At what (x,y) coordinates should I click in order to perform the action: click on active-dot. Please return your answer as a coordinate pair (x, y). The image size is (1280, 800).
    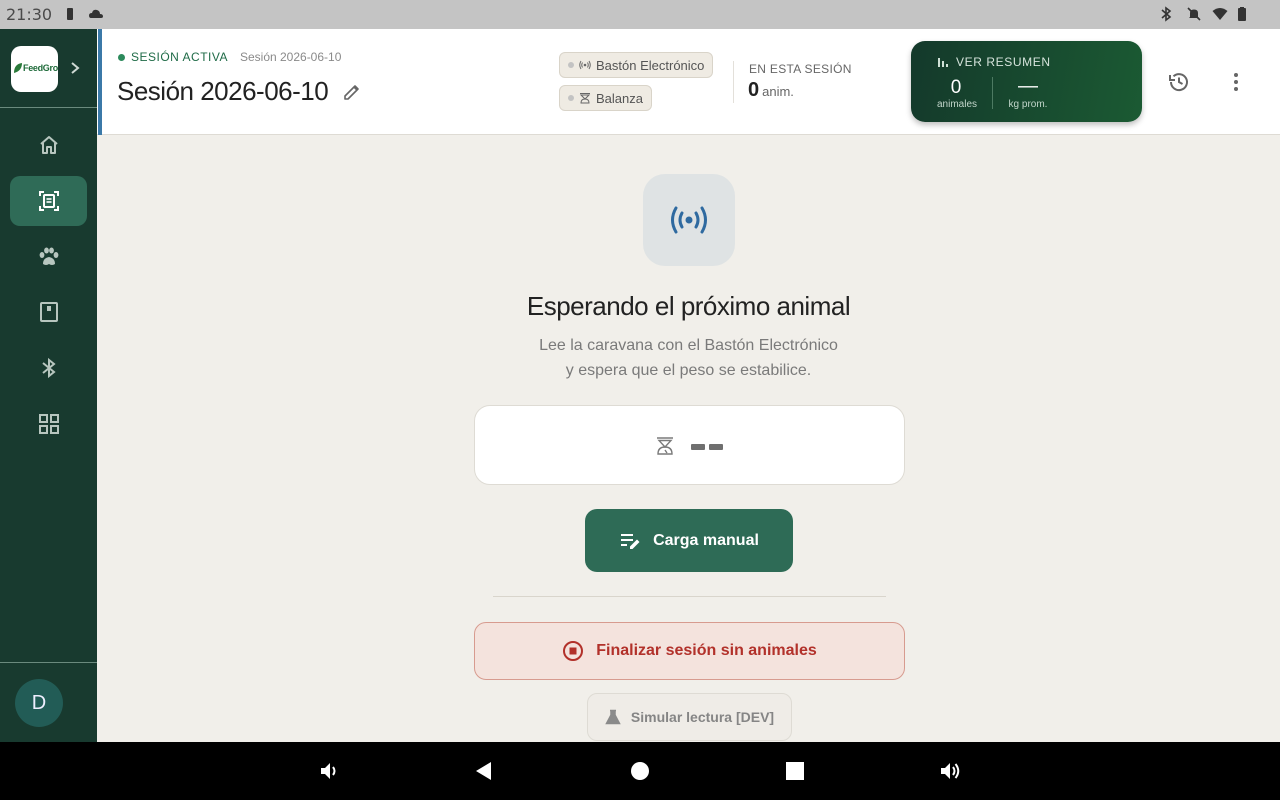
    Looking at the image, I should click on (121, 57).